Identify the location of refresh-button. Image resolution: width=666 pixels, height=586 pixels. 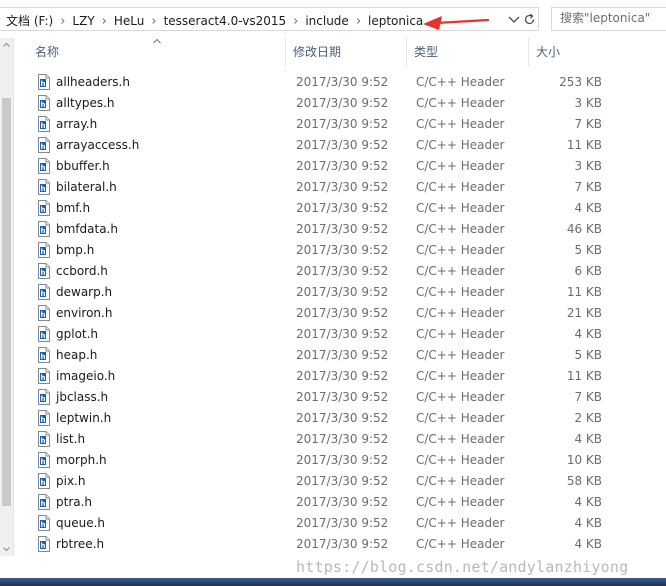
(530, 19).